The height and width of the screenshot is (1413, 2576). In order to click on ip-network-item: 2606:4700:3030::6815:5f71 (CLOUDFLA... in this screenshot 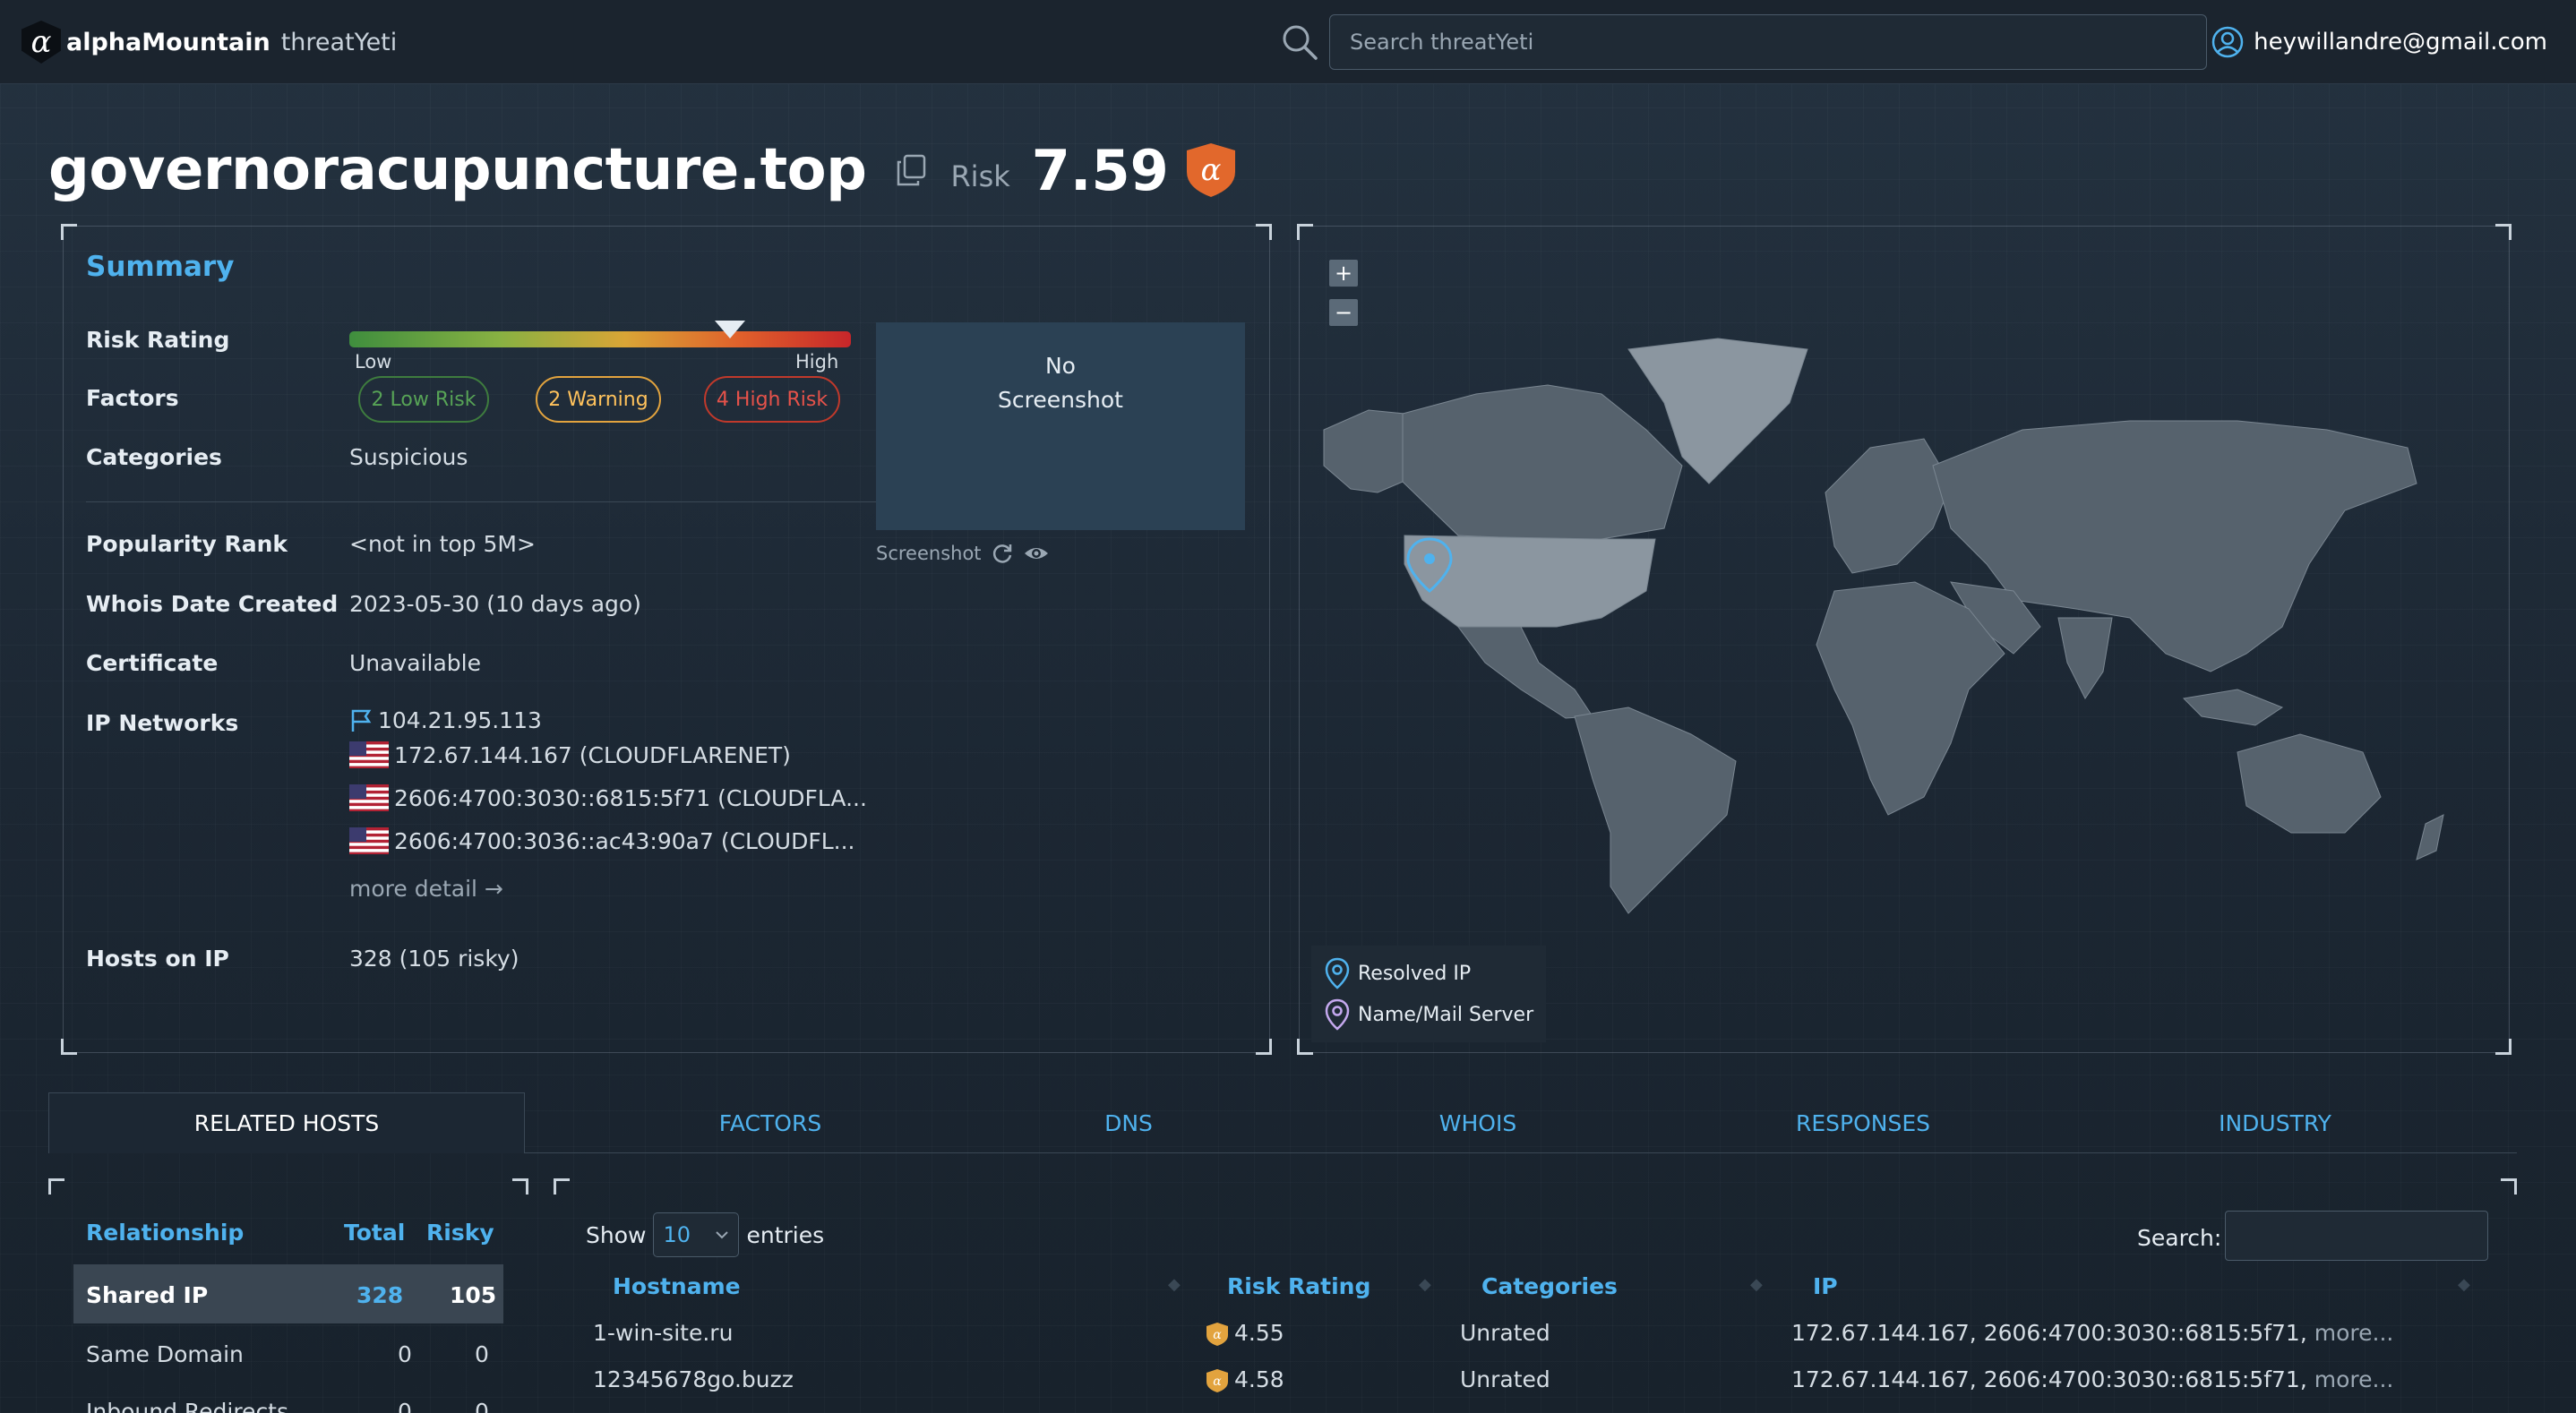, I will do `click(608, 797)`.